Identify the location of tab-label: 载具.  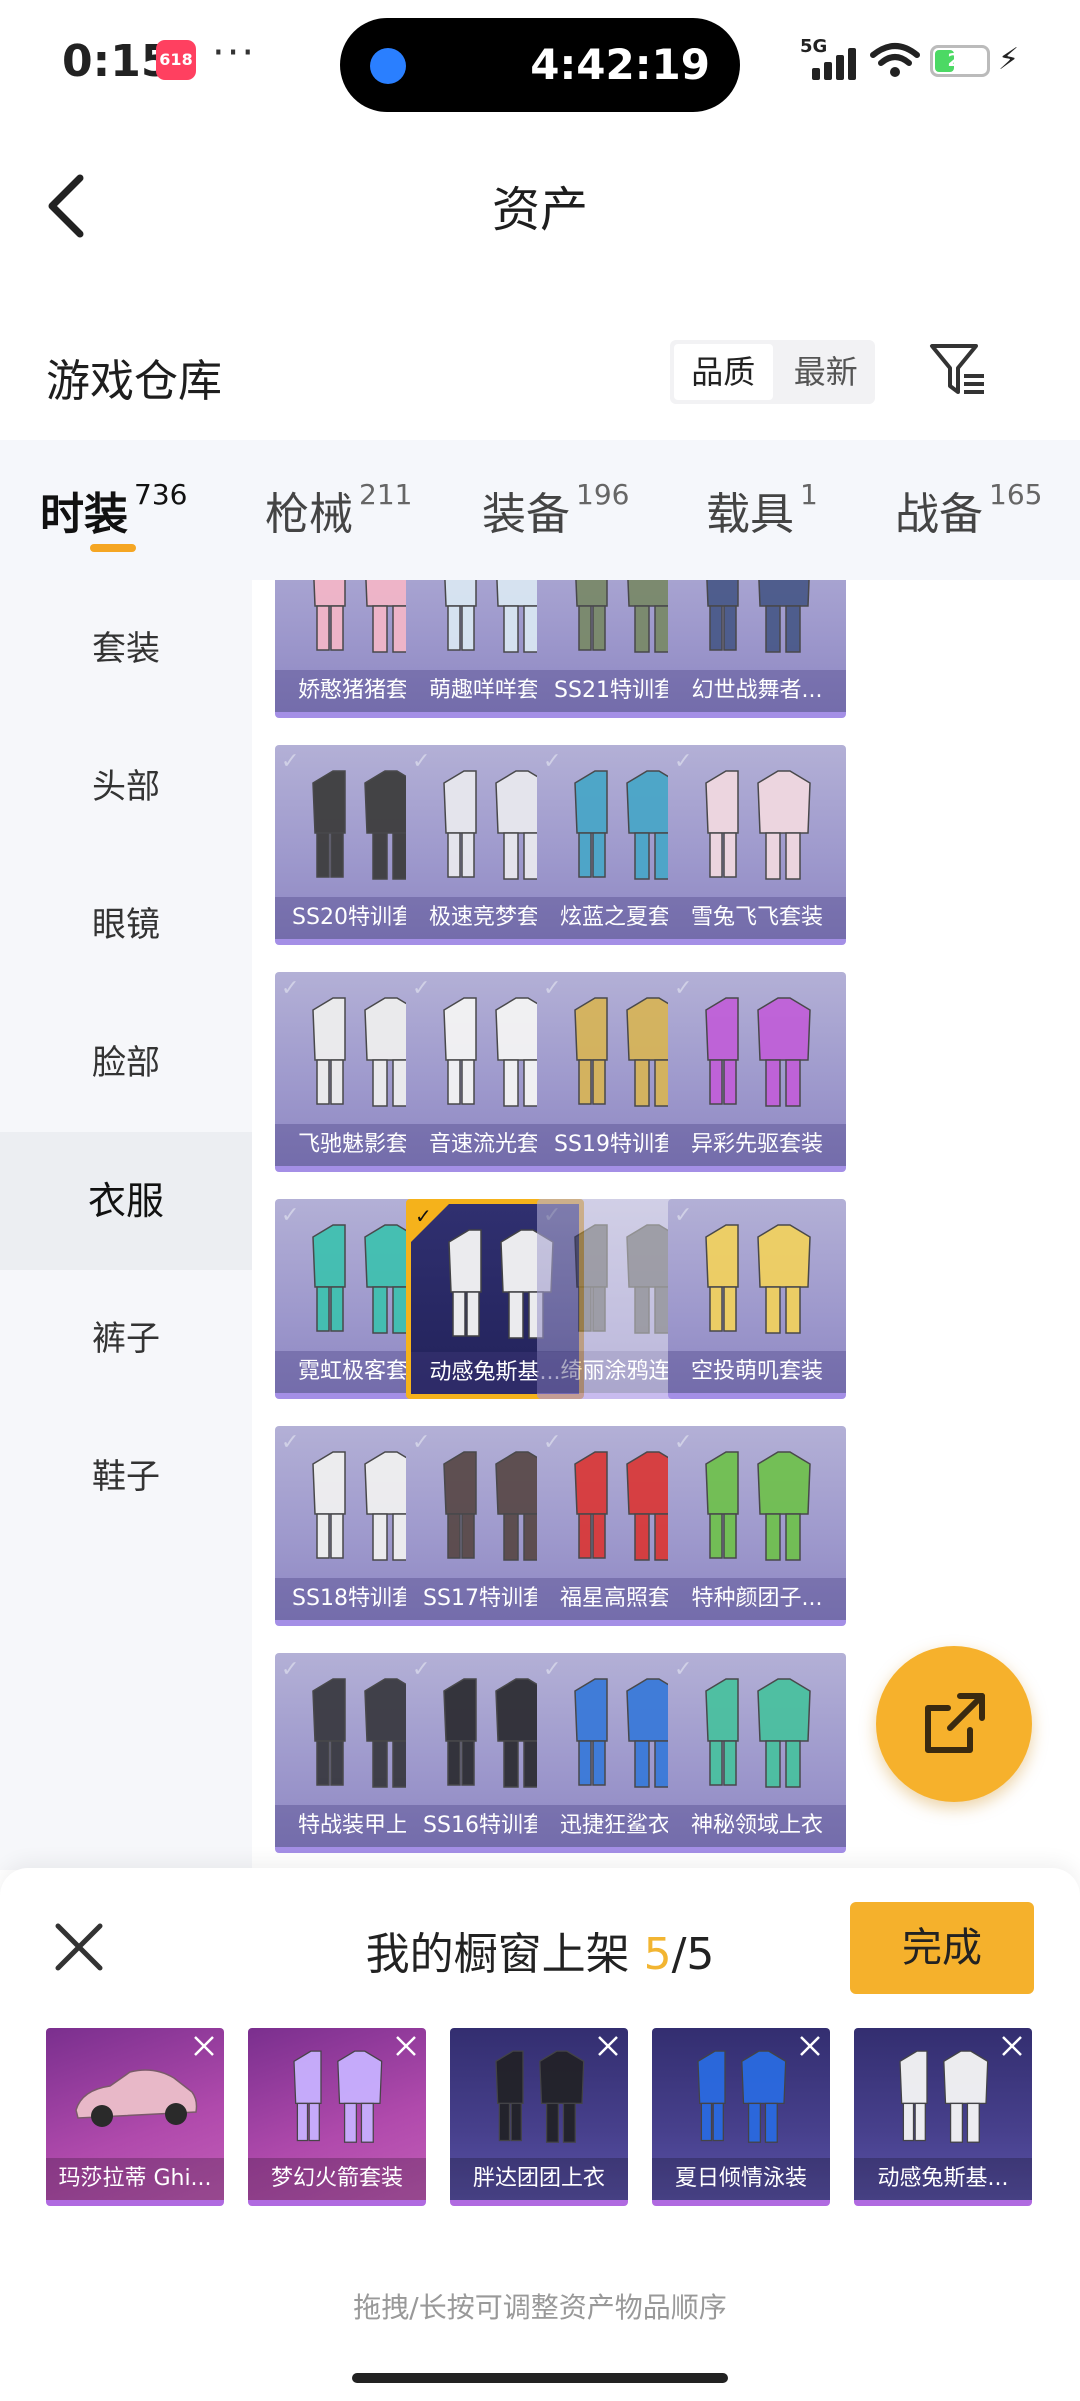
(750, 514).